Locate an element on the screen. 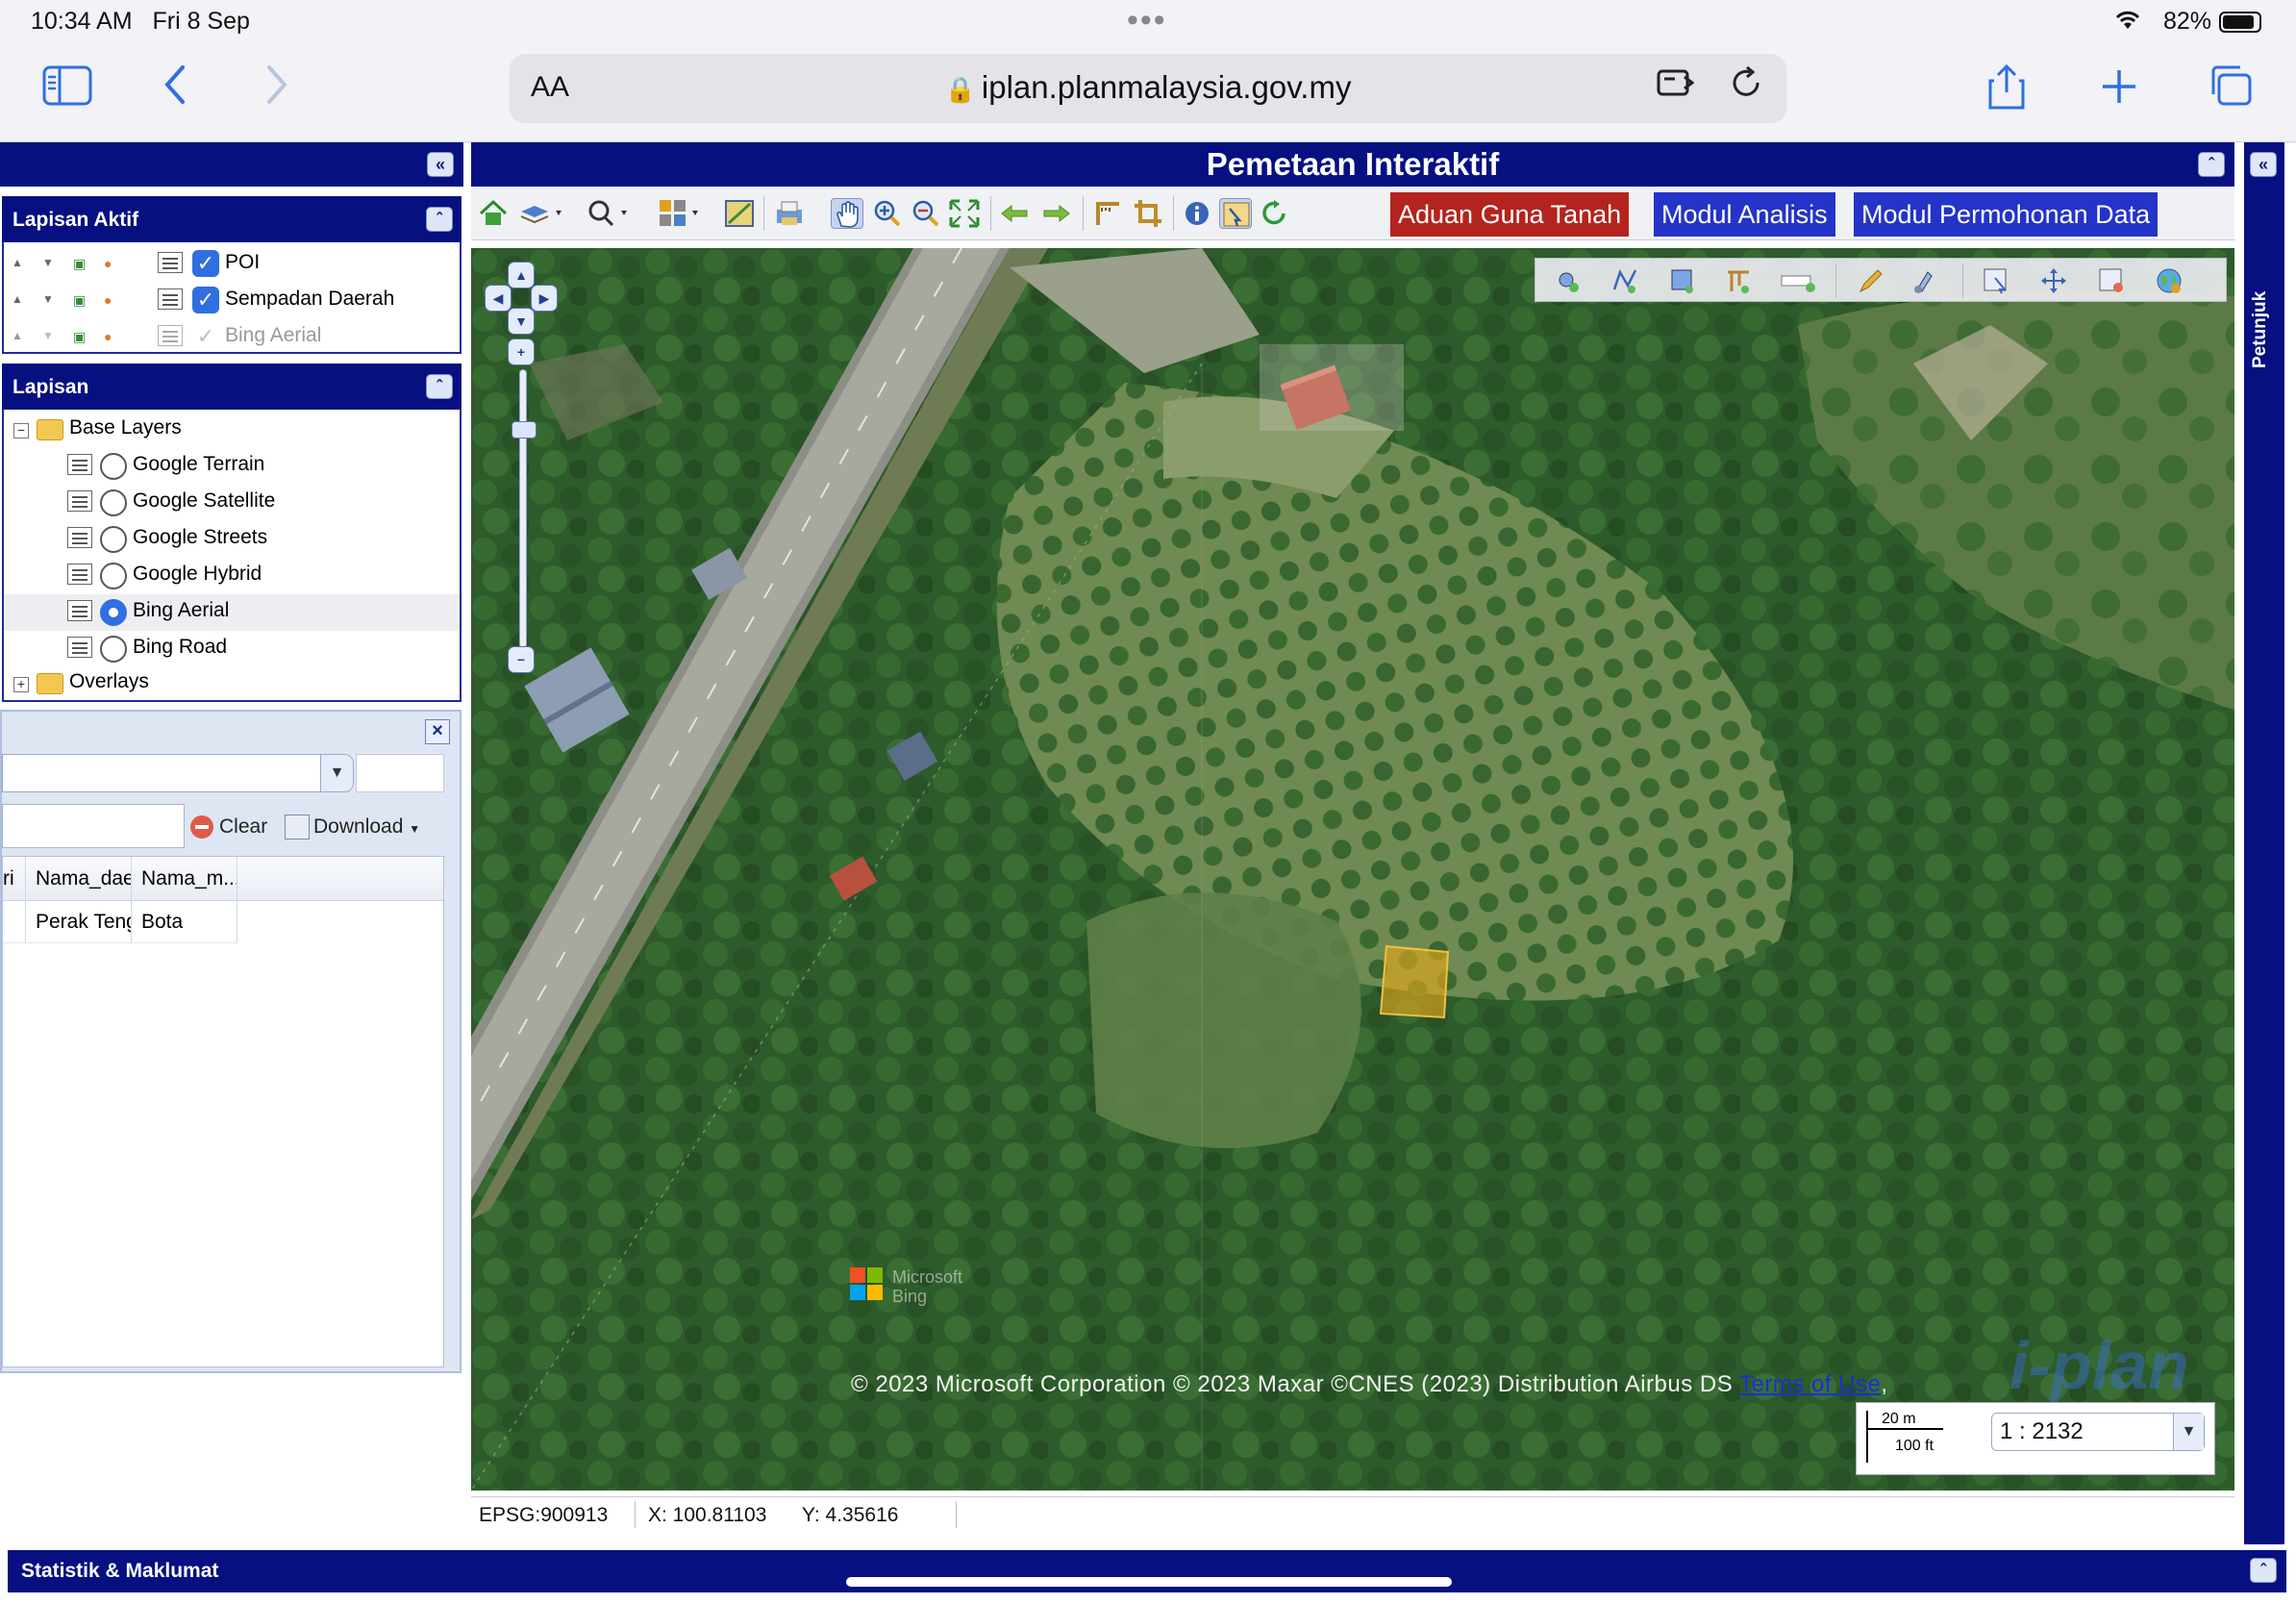  layers-icon is located at coordinates (543, 213).